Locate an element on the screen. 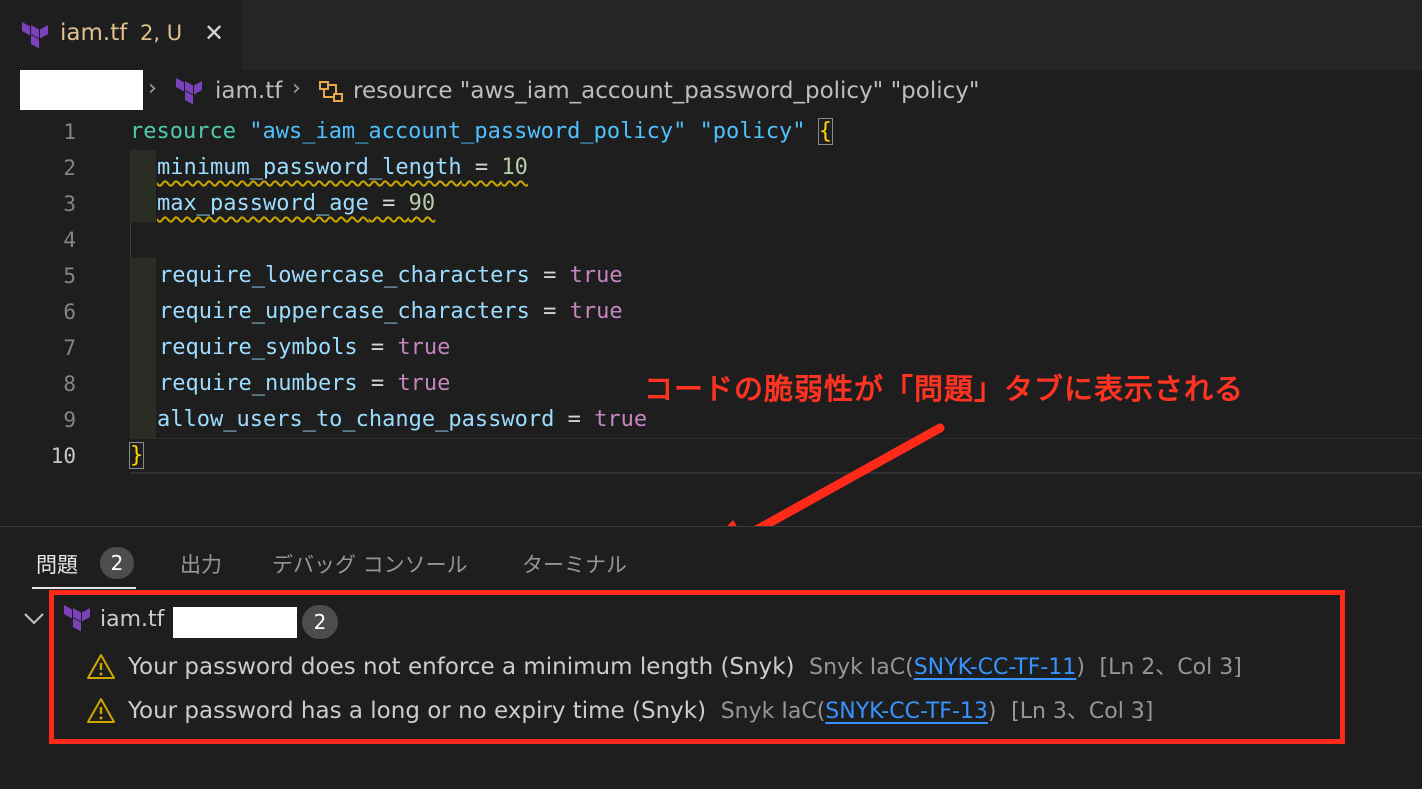 The width and height of the screenshot is (1422, 789). code-text: require_lowercase_characters = true is located at coordinates (391, 276).